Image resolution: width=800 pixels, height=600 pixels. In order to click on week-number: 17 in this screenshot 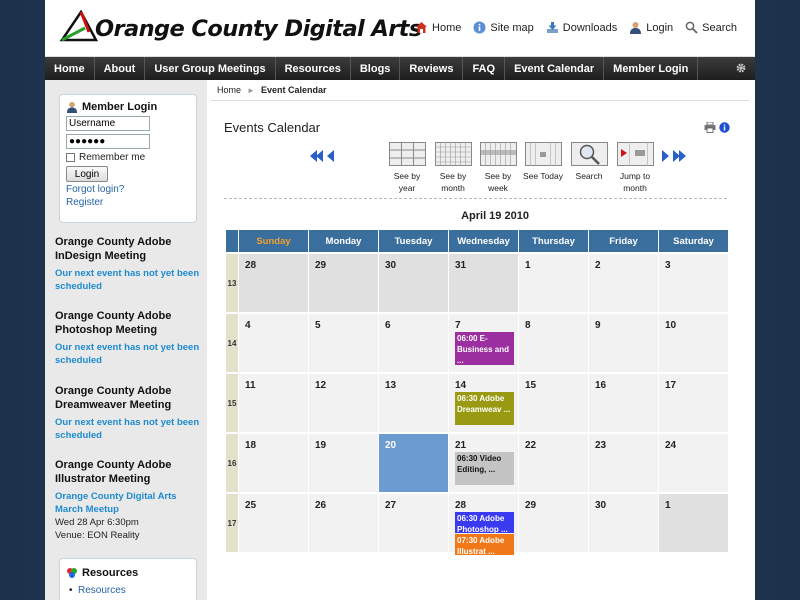, I will do `click(232, 523)`.